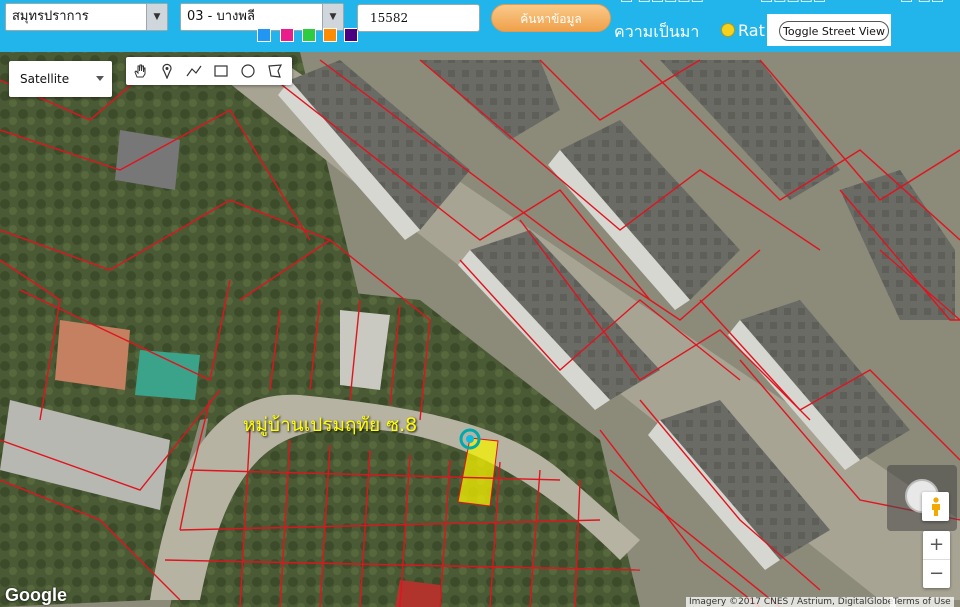 The height and width of the screenshot is (607, 960). Describe the element at coordinates (662, 3) in the screenshot. I see `header-link-cut-1: ▭ ▭▭▭▭▭` at that location.